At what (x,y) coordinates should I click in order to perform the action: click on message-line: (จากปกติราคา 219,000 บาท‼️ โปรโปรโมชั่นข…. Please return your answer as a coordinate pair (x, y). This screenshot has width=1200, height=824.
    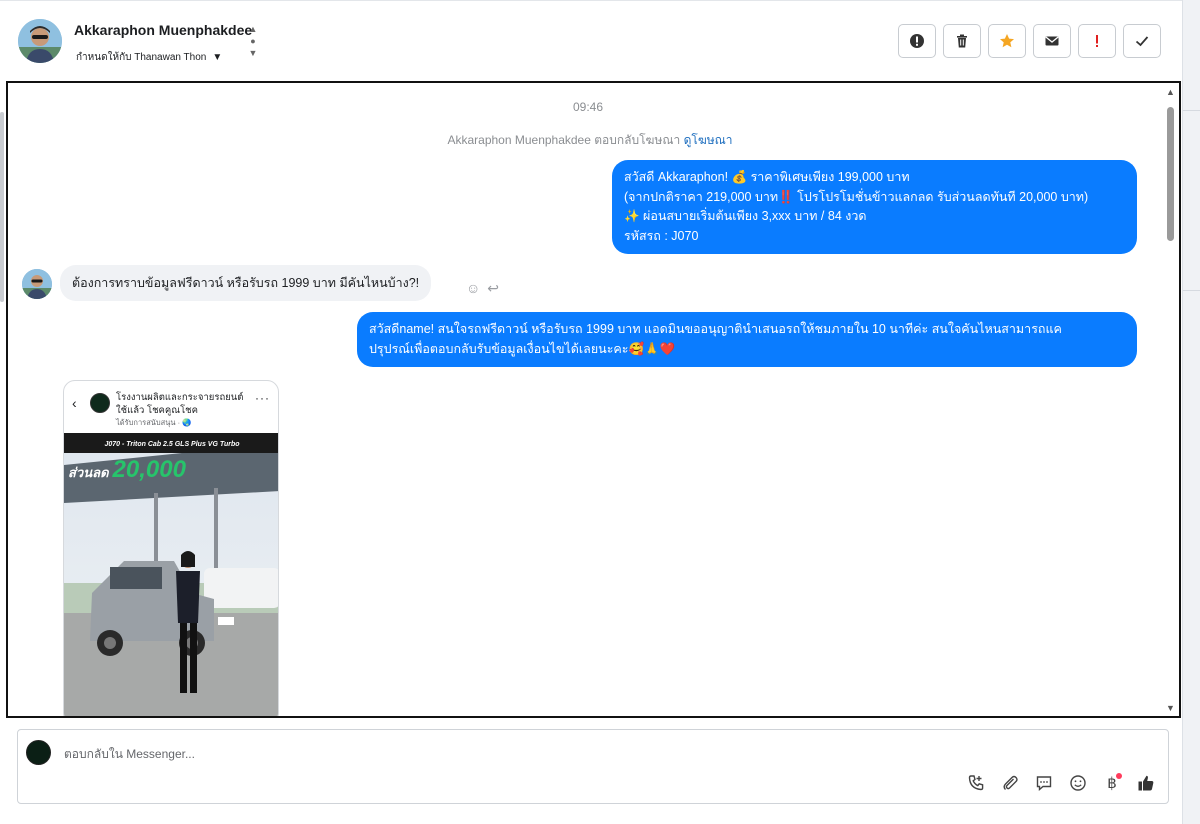
    Looking at the image, I should click on (856, 196).